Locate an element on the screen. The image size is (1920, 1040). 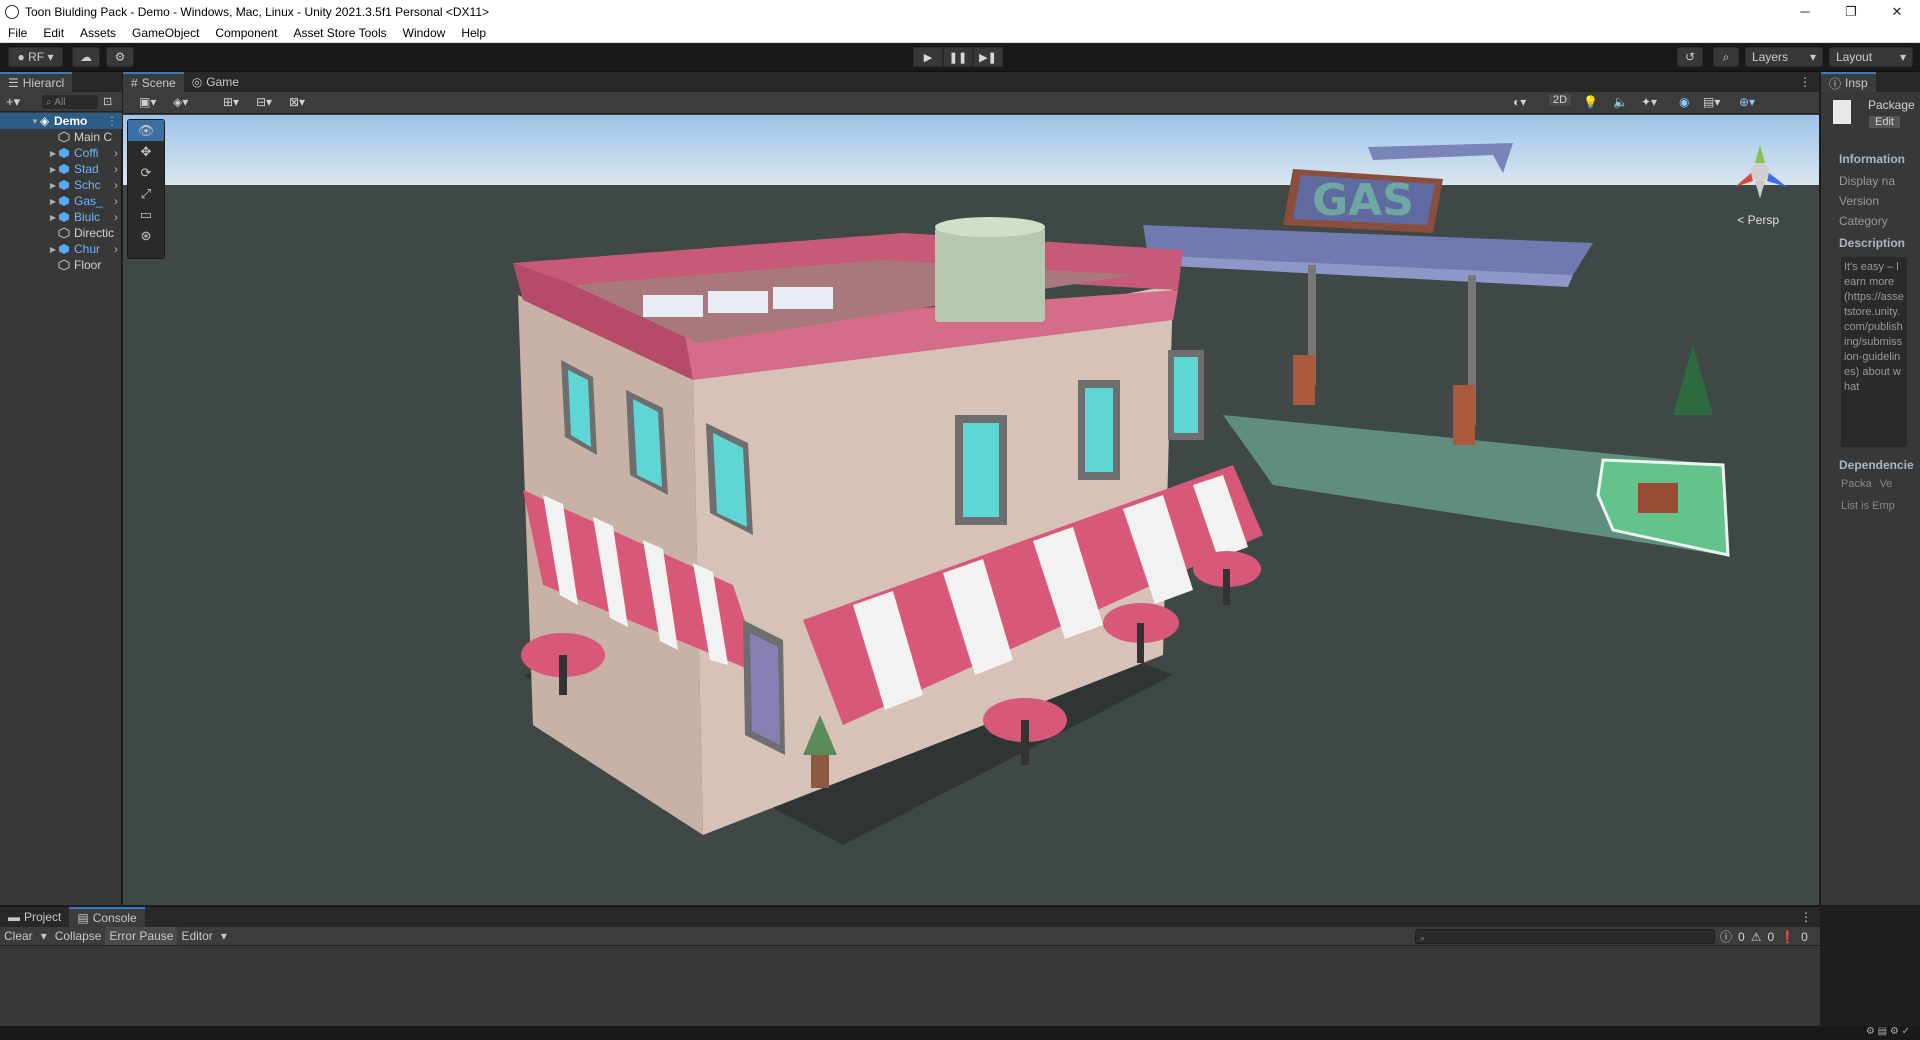
history-button: ↺ is located at coordinates (1690, 57).